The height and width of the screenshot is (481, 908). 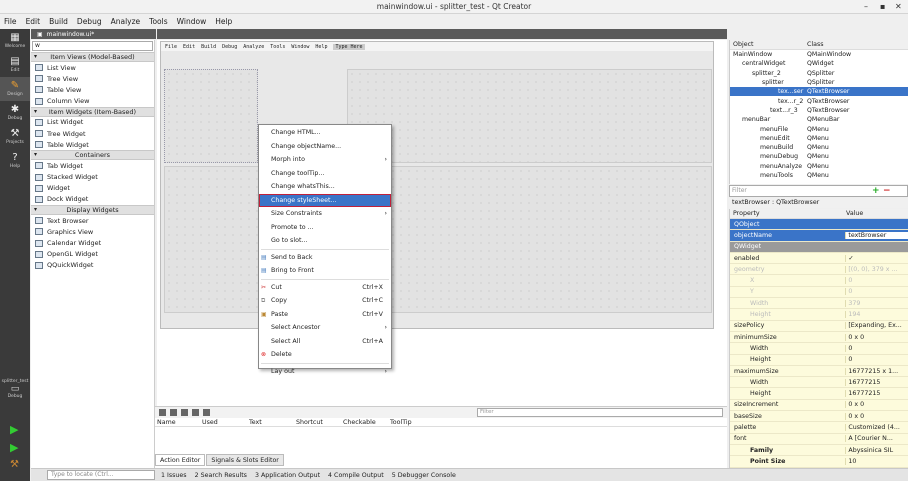 I want to click on enabled-checkbox: ✓, so click(x=876, y=258).